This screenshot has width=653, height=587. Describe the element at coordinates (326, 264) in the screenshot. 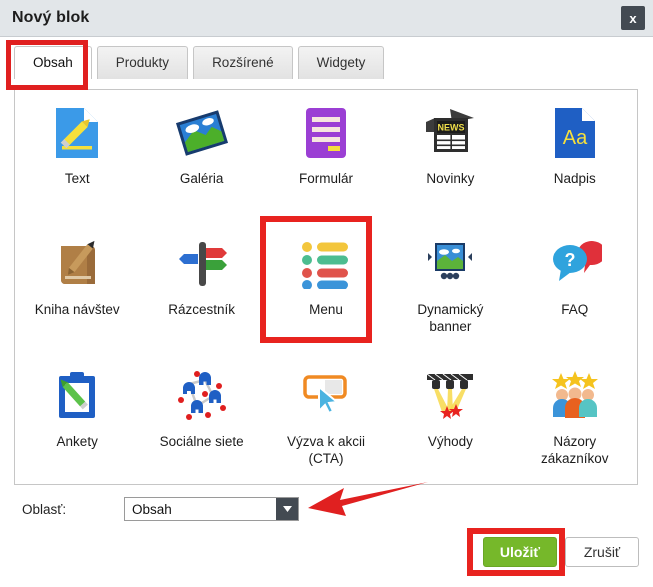

I see `bullet-list-icon` at that location.